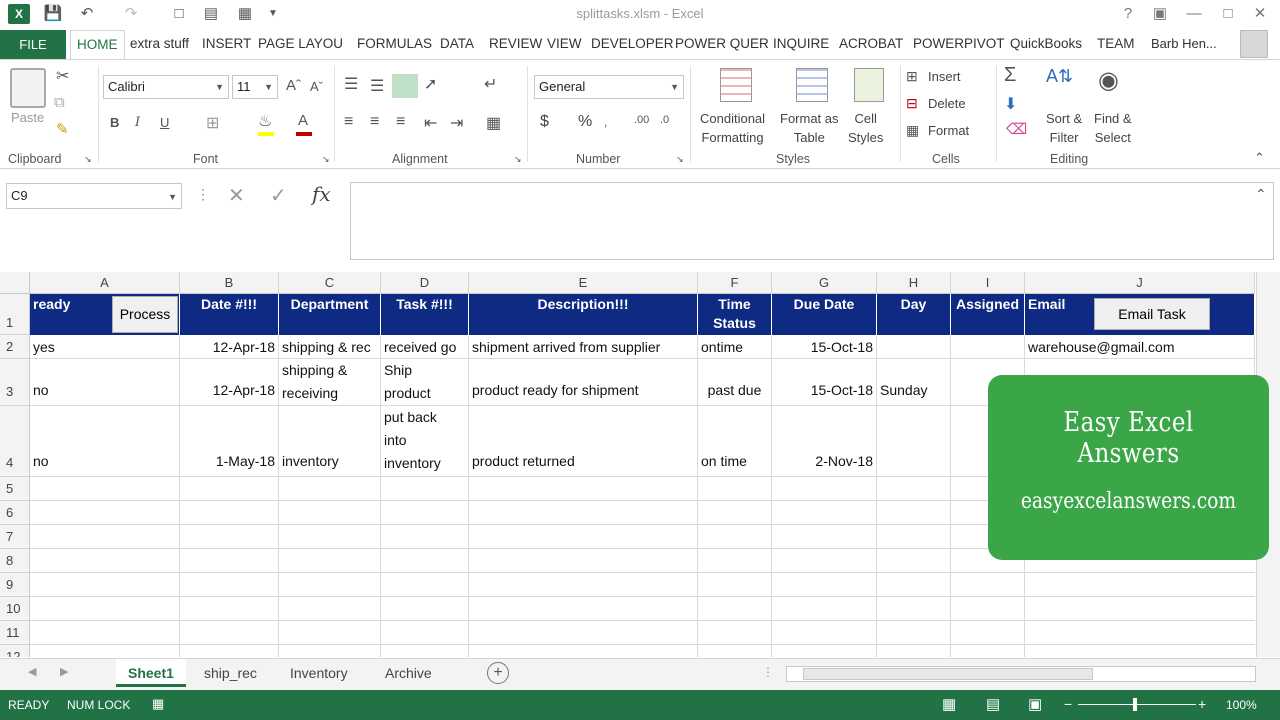 The height and width of the screenshot is (720, 1280). Describe the element at coordinates (330, 283) in the screenshot. I see `col-header-c: C` at that location.